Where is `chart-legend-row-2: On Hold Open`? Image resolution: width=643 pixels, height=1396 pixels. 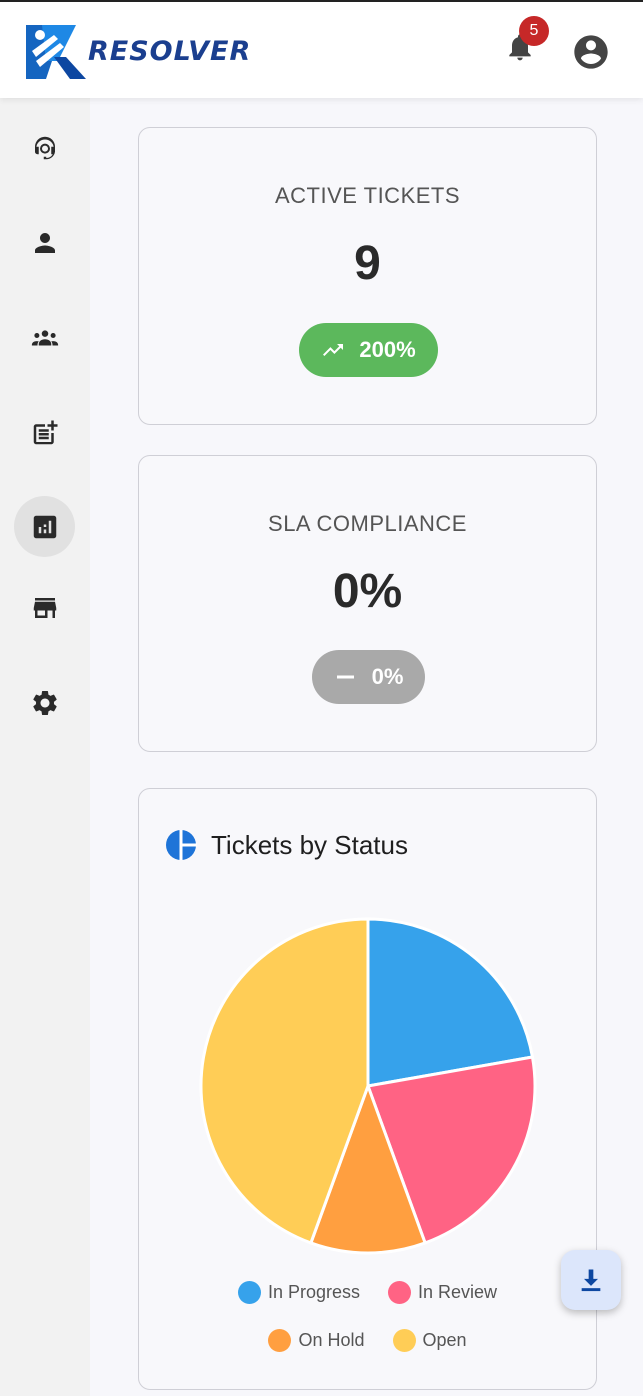
chart-legend-row-2: On Hold Open is located at coordinates (367, 1340).